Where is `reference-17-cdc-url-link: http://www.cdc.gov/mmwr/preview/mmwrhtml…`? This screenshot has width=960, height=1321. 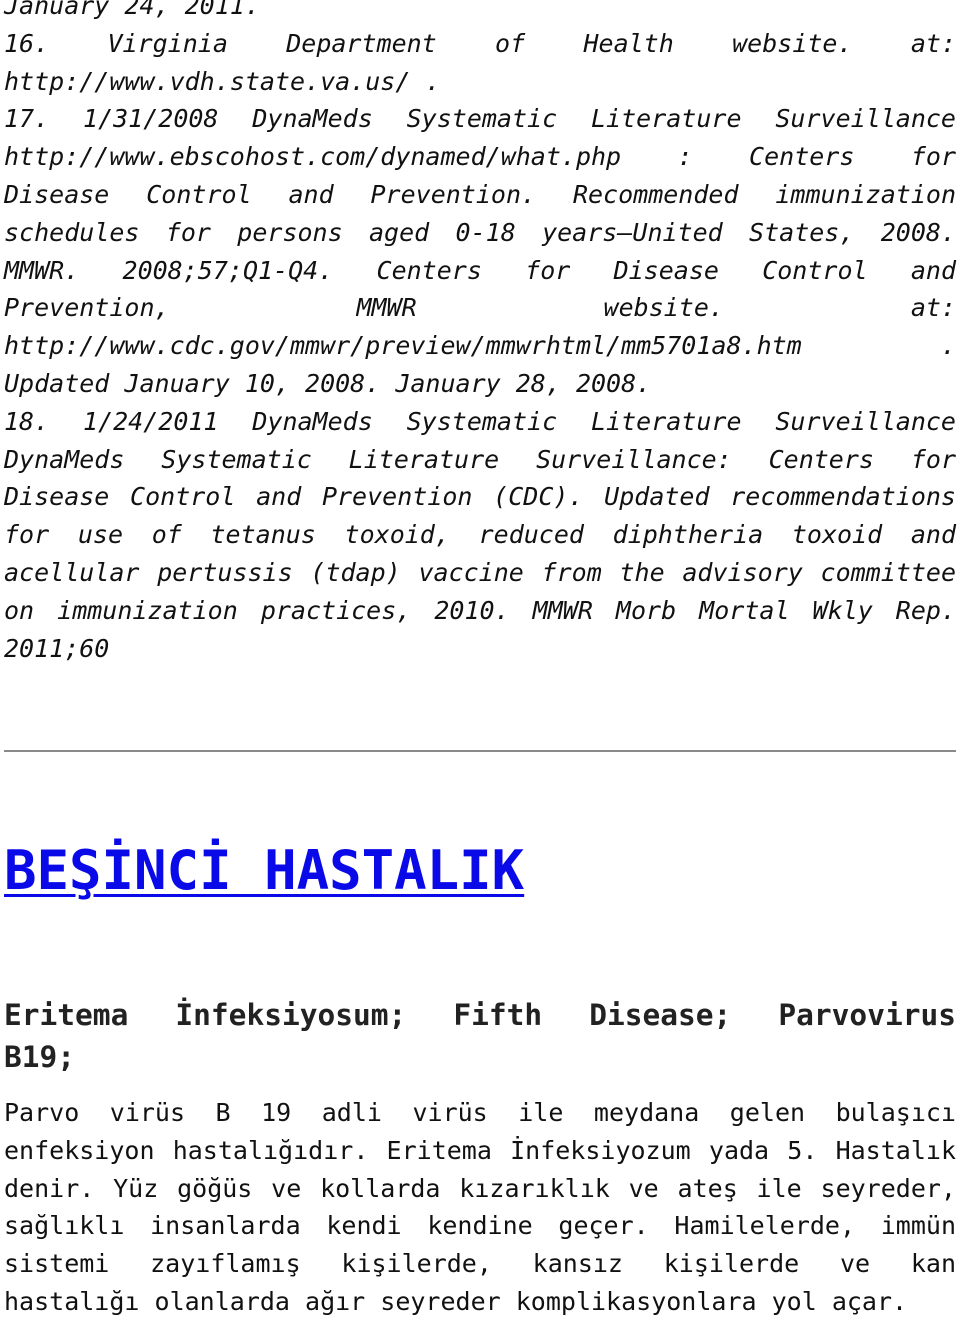
reference-17-cdc-url-link: http://www.cdc.gov/mmwr/preview/mmwrhtml… is located at coordinates (480, 346).